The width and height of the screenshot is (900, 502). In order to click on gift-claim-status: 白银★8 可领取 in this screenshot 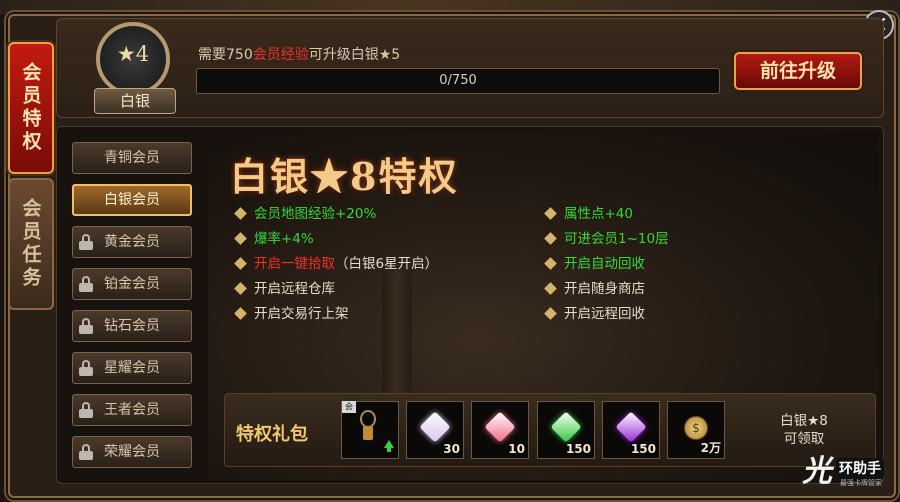, I will do `click(804, 430)`.